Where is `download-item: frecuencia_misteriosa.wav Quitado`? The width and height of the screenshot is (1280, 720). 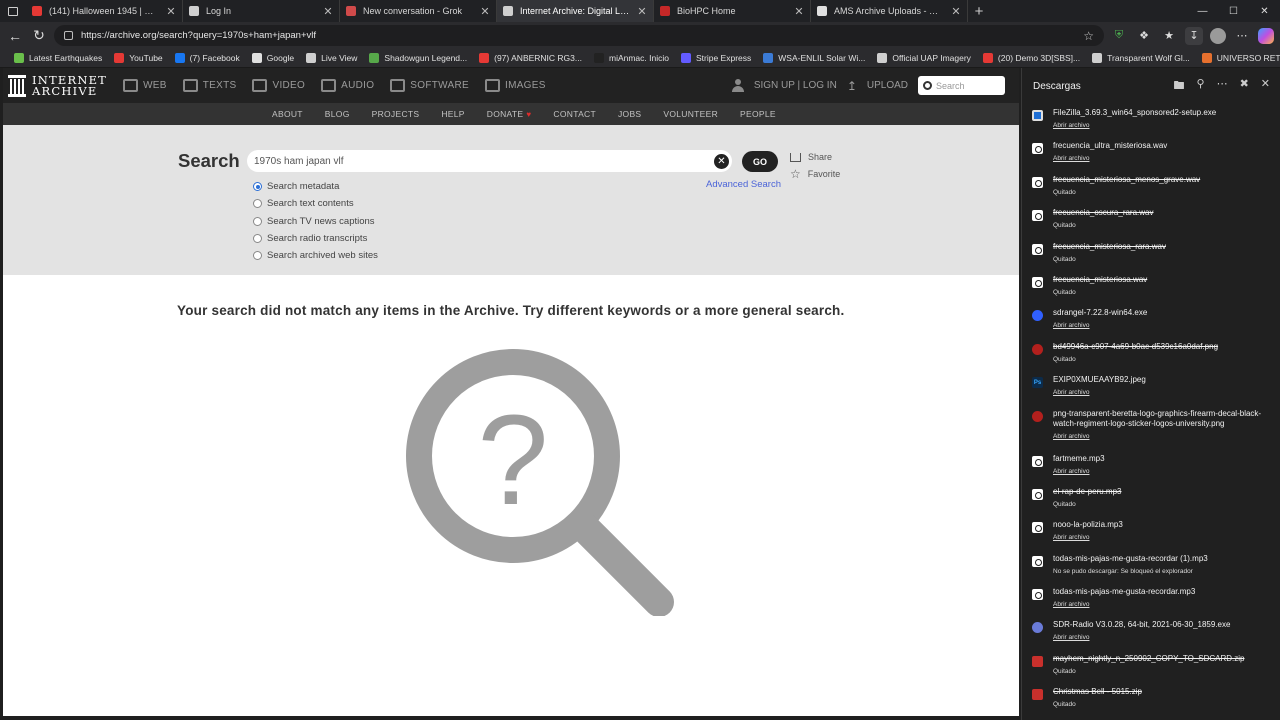
download-item: frecuencia_misteriosa.wav Quitado is located at coordinates (1155, 287).